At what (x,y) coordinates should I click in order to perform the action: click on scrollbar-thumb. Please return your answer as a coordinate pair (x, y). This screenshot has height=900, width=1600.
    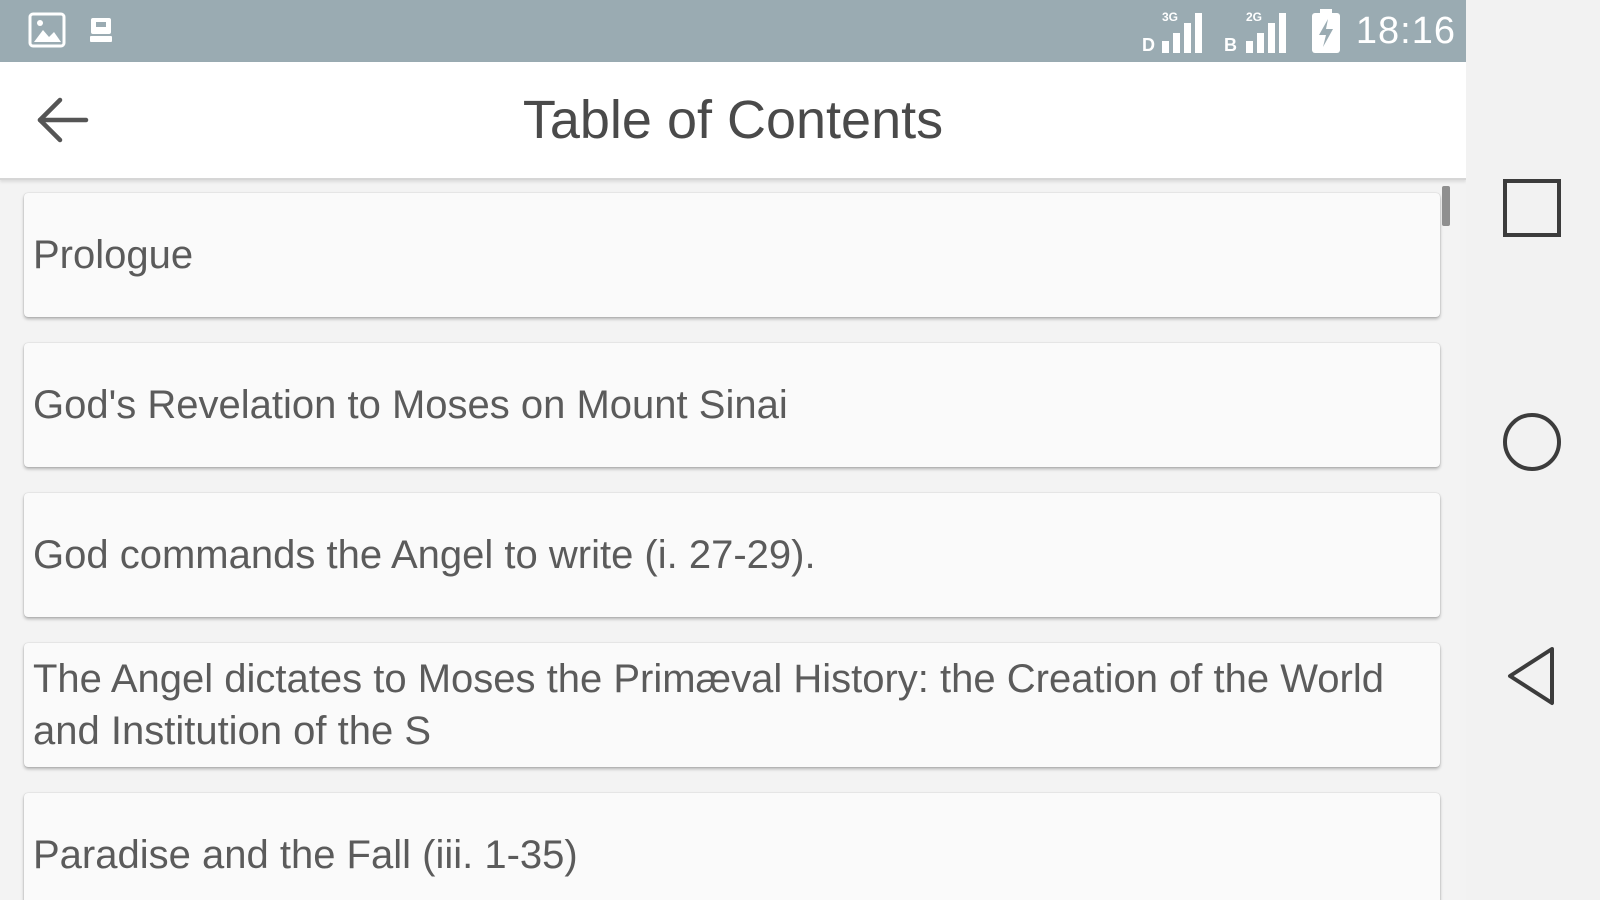
    Looking at the image, I should click on (1446, 206).